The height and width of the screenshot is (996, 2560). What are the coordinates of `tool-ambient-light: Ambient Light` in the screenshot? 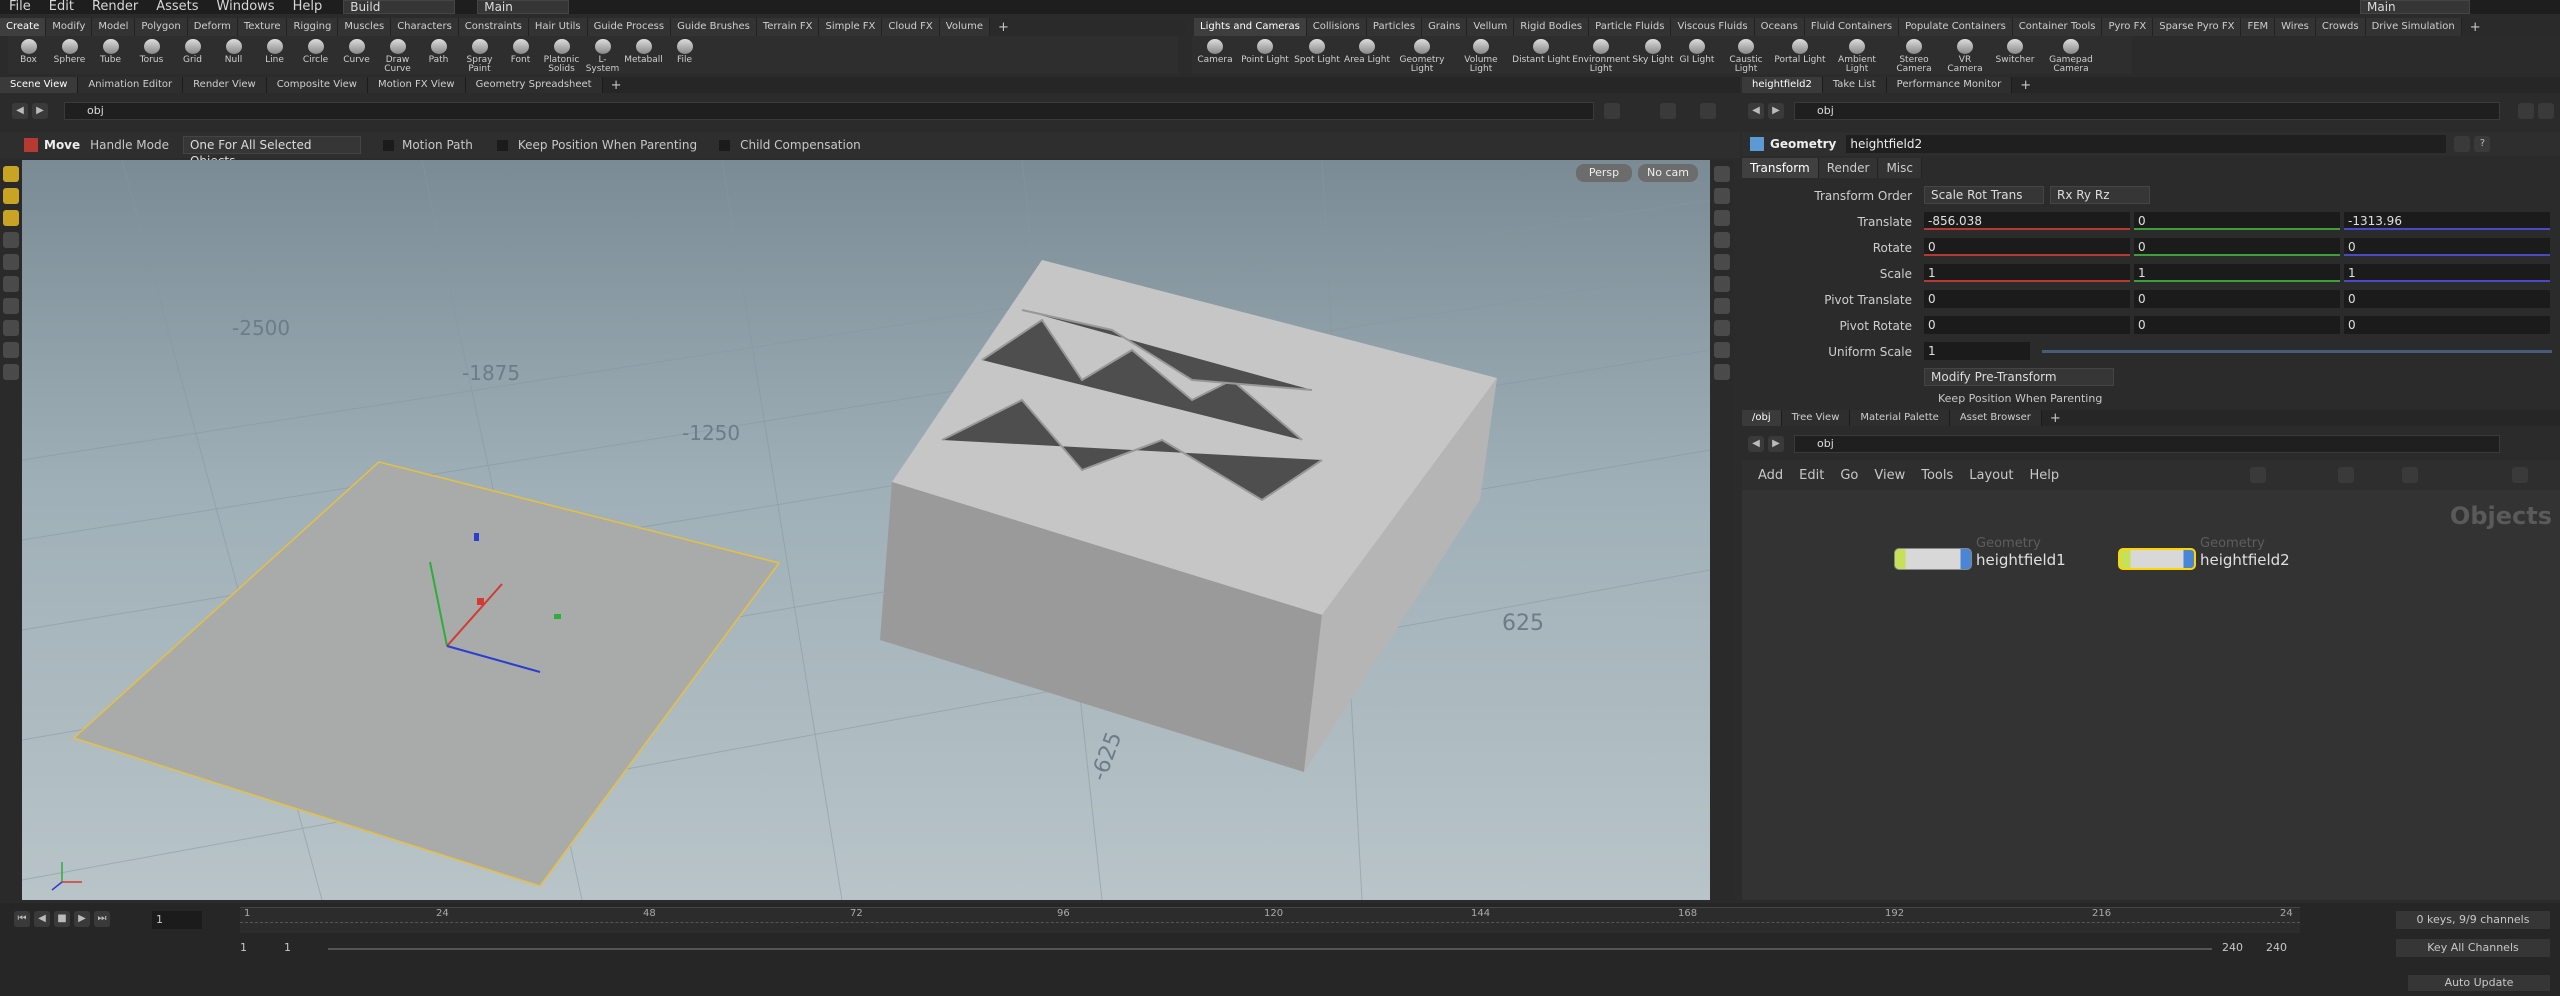 It's located at (1857, 55).